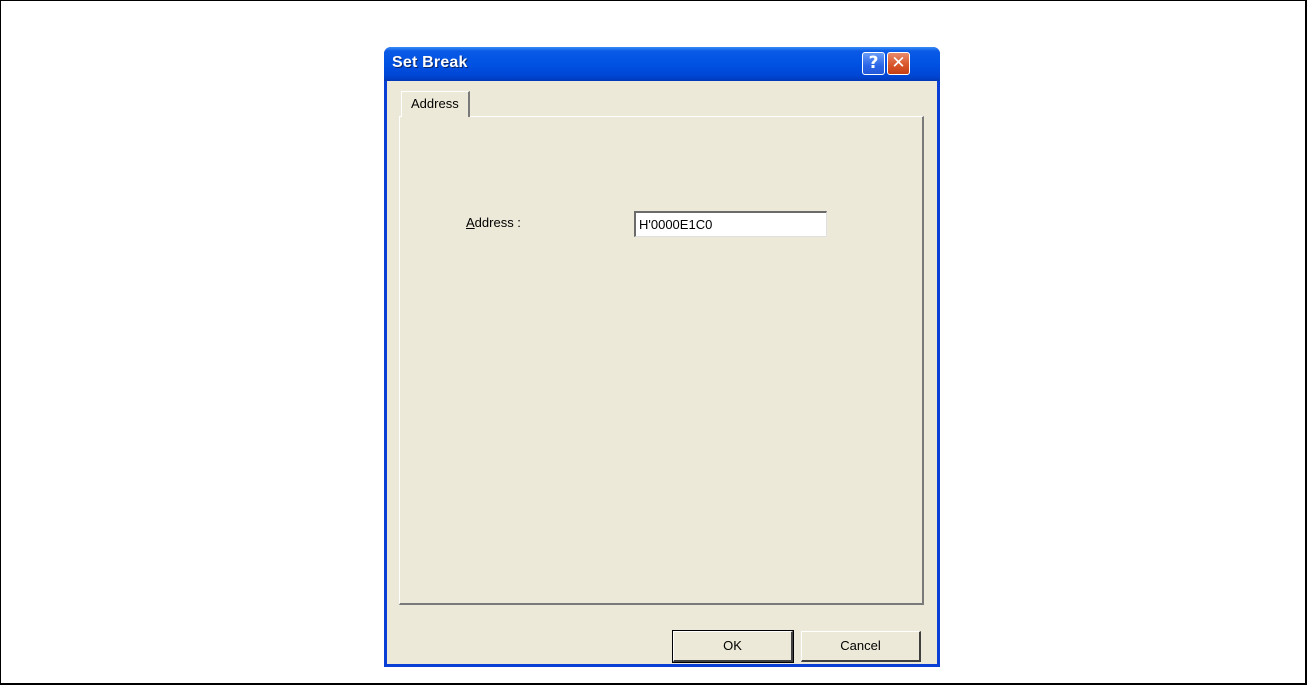 This screenshot has height=688, width=1310. I want to click on address-label-accelerator: A, so click(470, 222).